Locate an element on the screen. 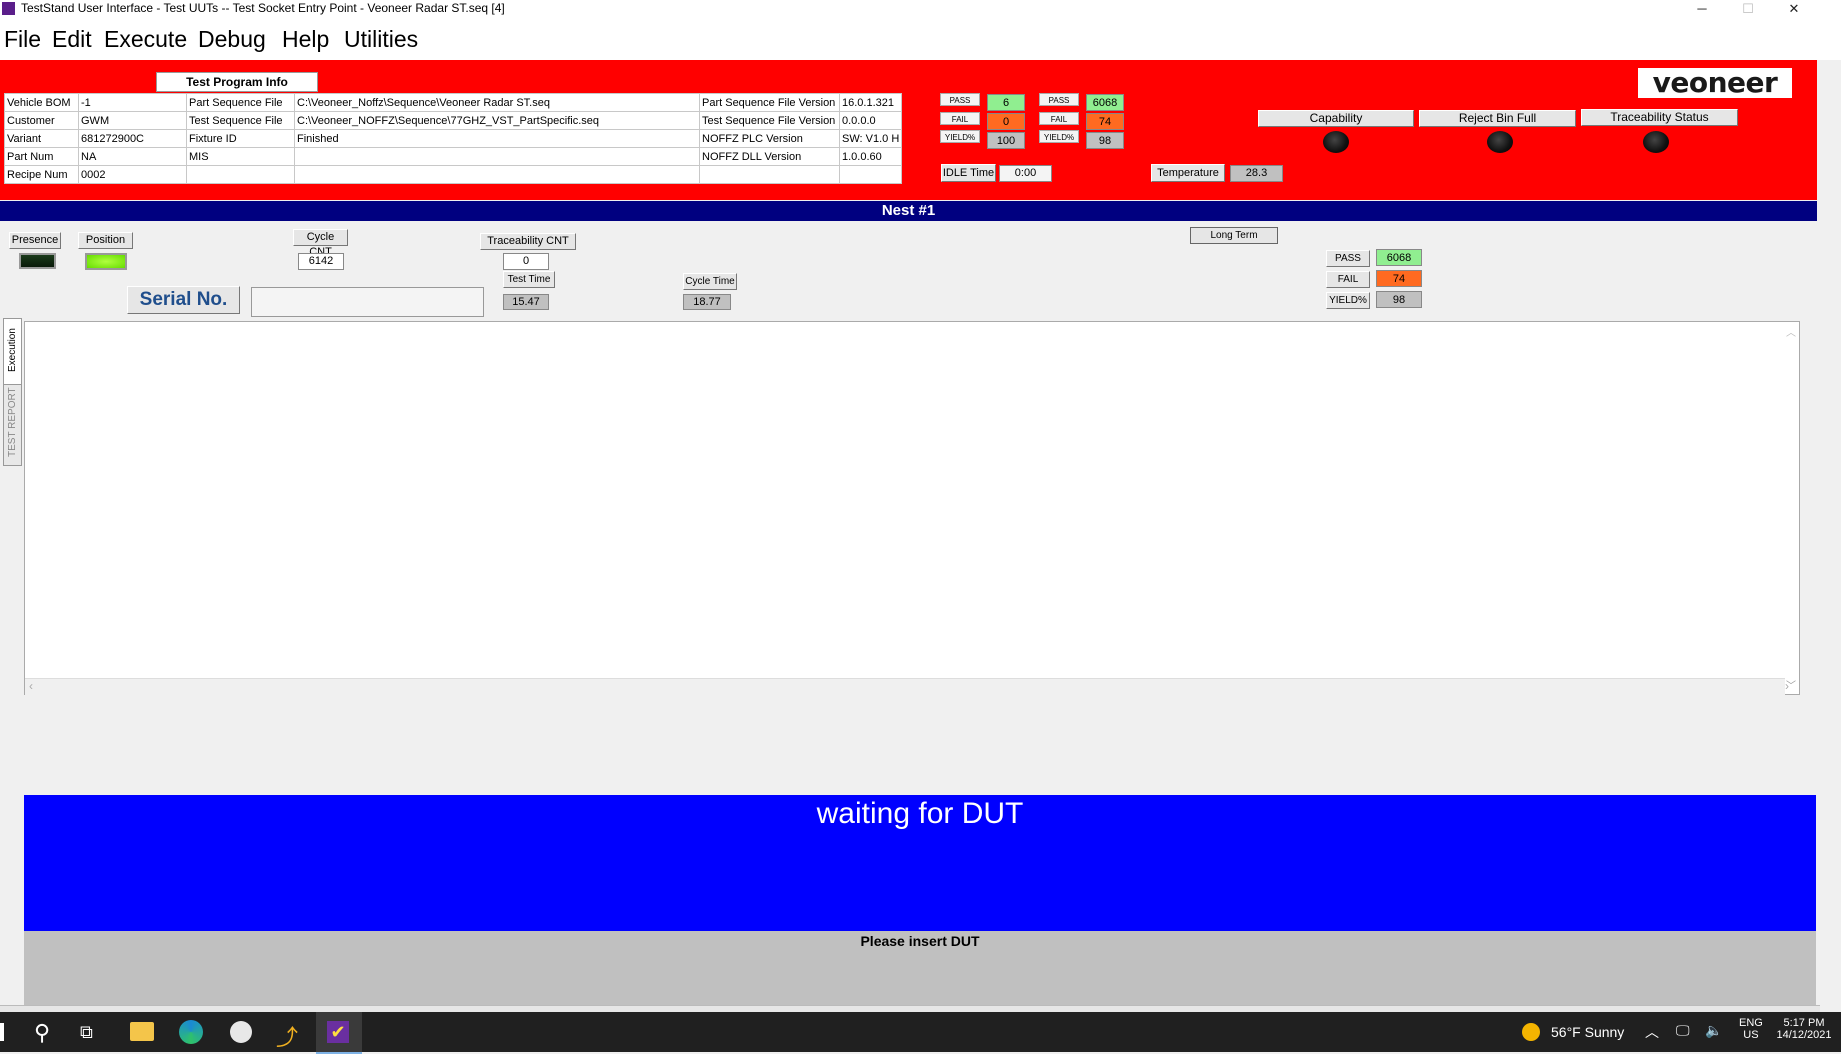 The image size is (1841, 1054). menu-file: File is located at coordinates (22, 39).